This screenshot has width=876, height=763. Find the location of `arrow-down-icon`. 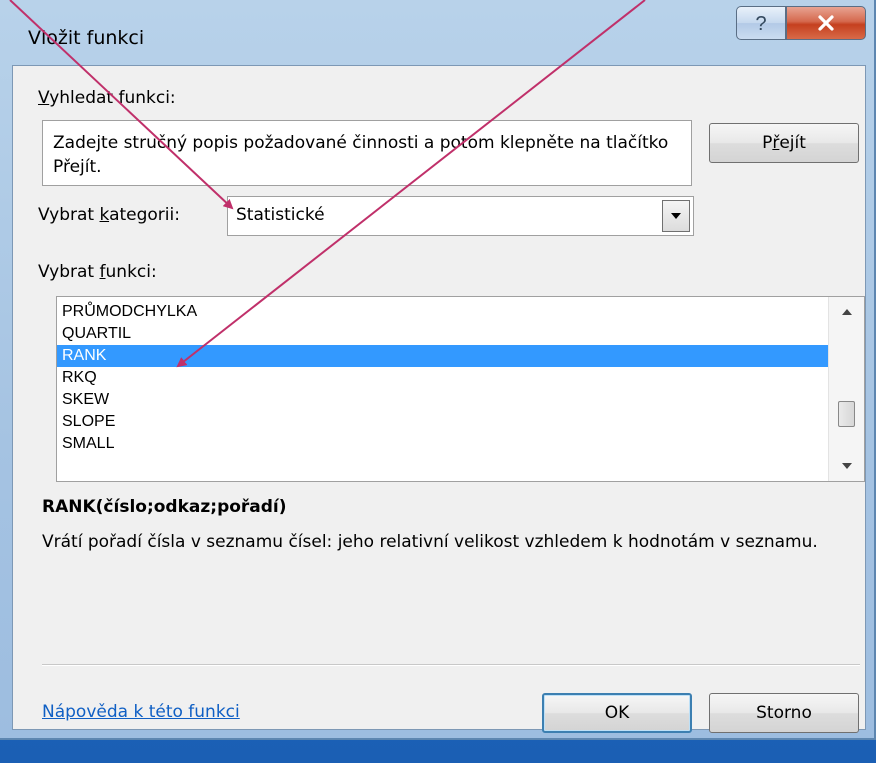

arrow-down-icon is located at coordinates (847, 466).